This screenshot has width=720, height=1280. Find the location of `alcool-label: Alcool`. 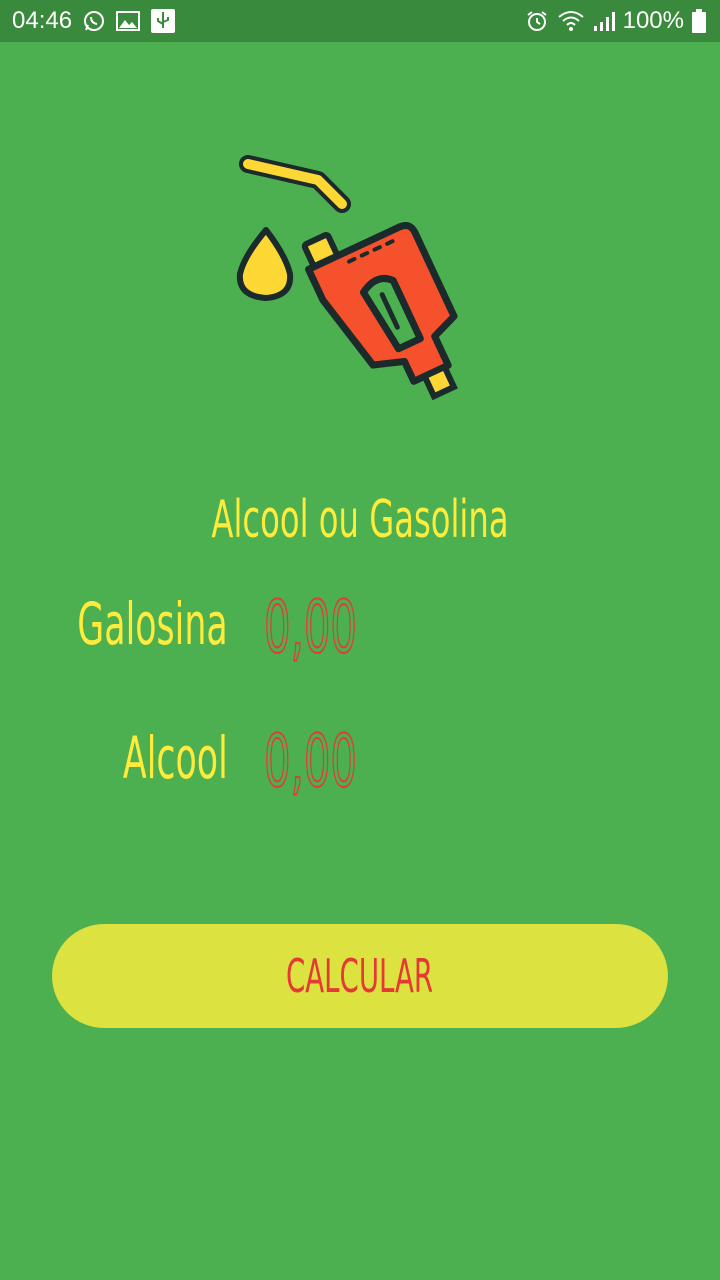

alcool-label: Alcool is located at coordinates (175, 758).